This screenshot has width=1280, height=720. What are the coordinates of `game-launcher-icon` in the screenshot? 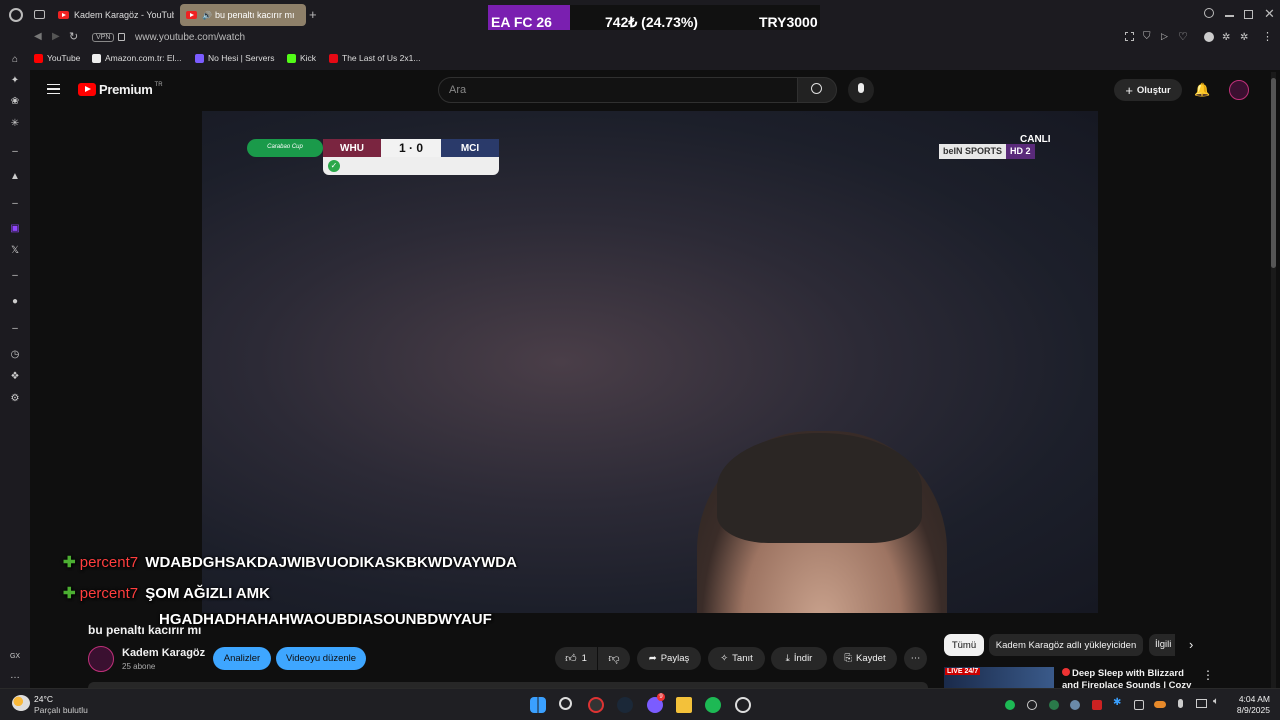 It's located at (743, 705).